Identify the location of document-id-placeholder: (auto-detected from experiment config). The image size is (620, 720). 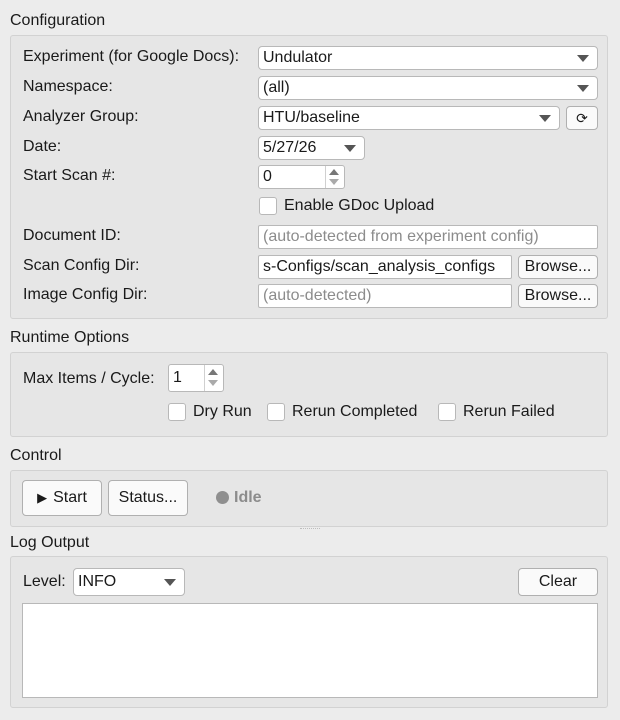
(401, 236).